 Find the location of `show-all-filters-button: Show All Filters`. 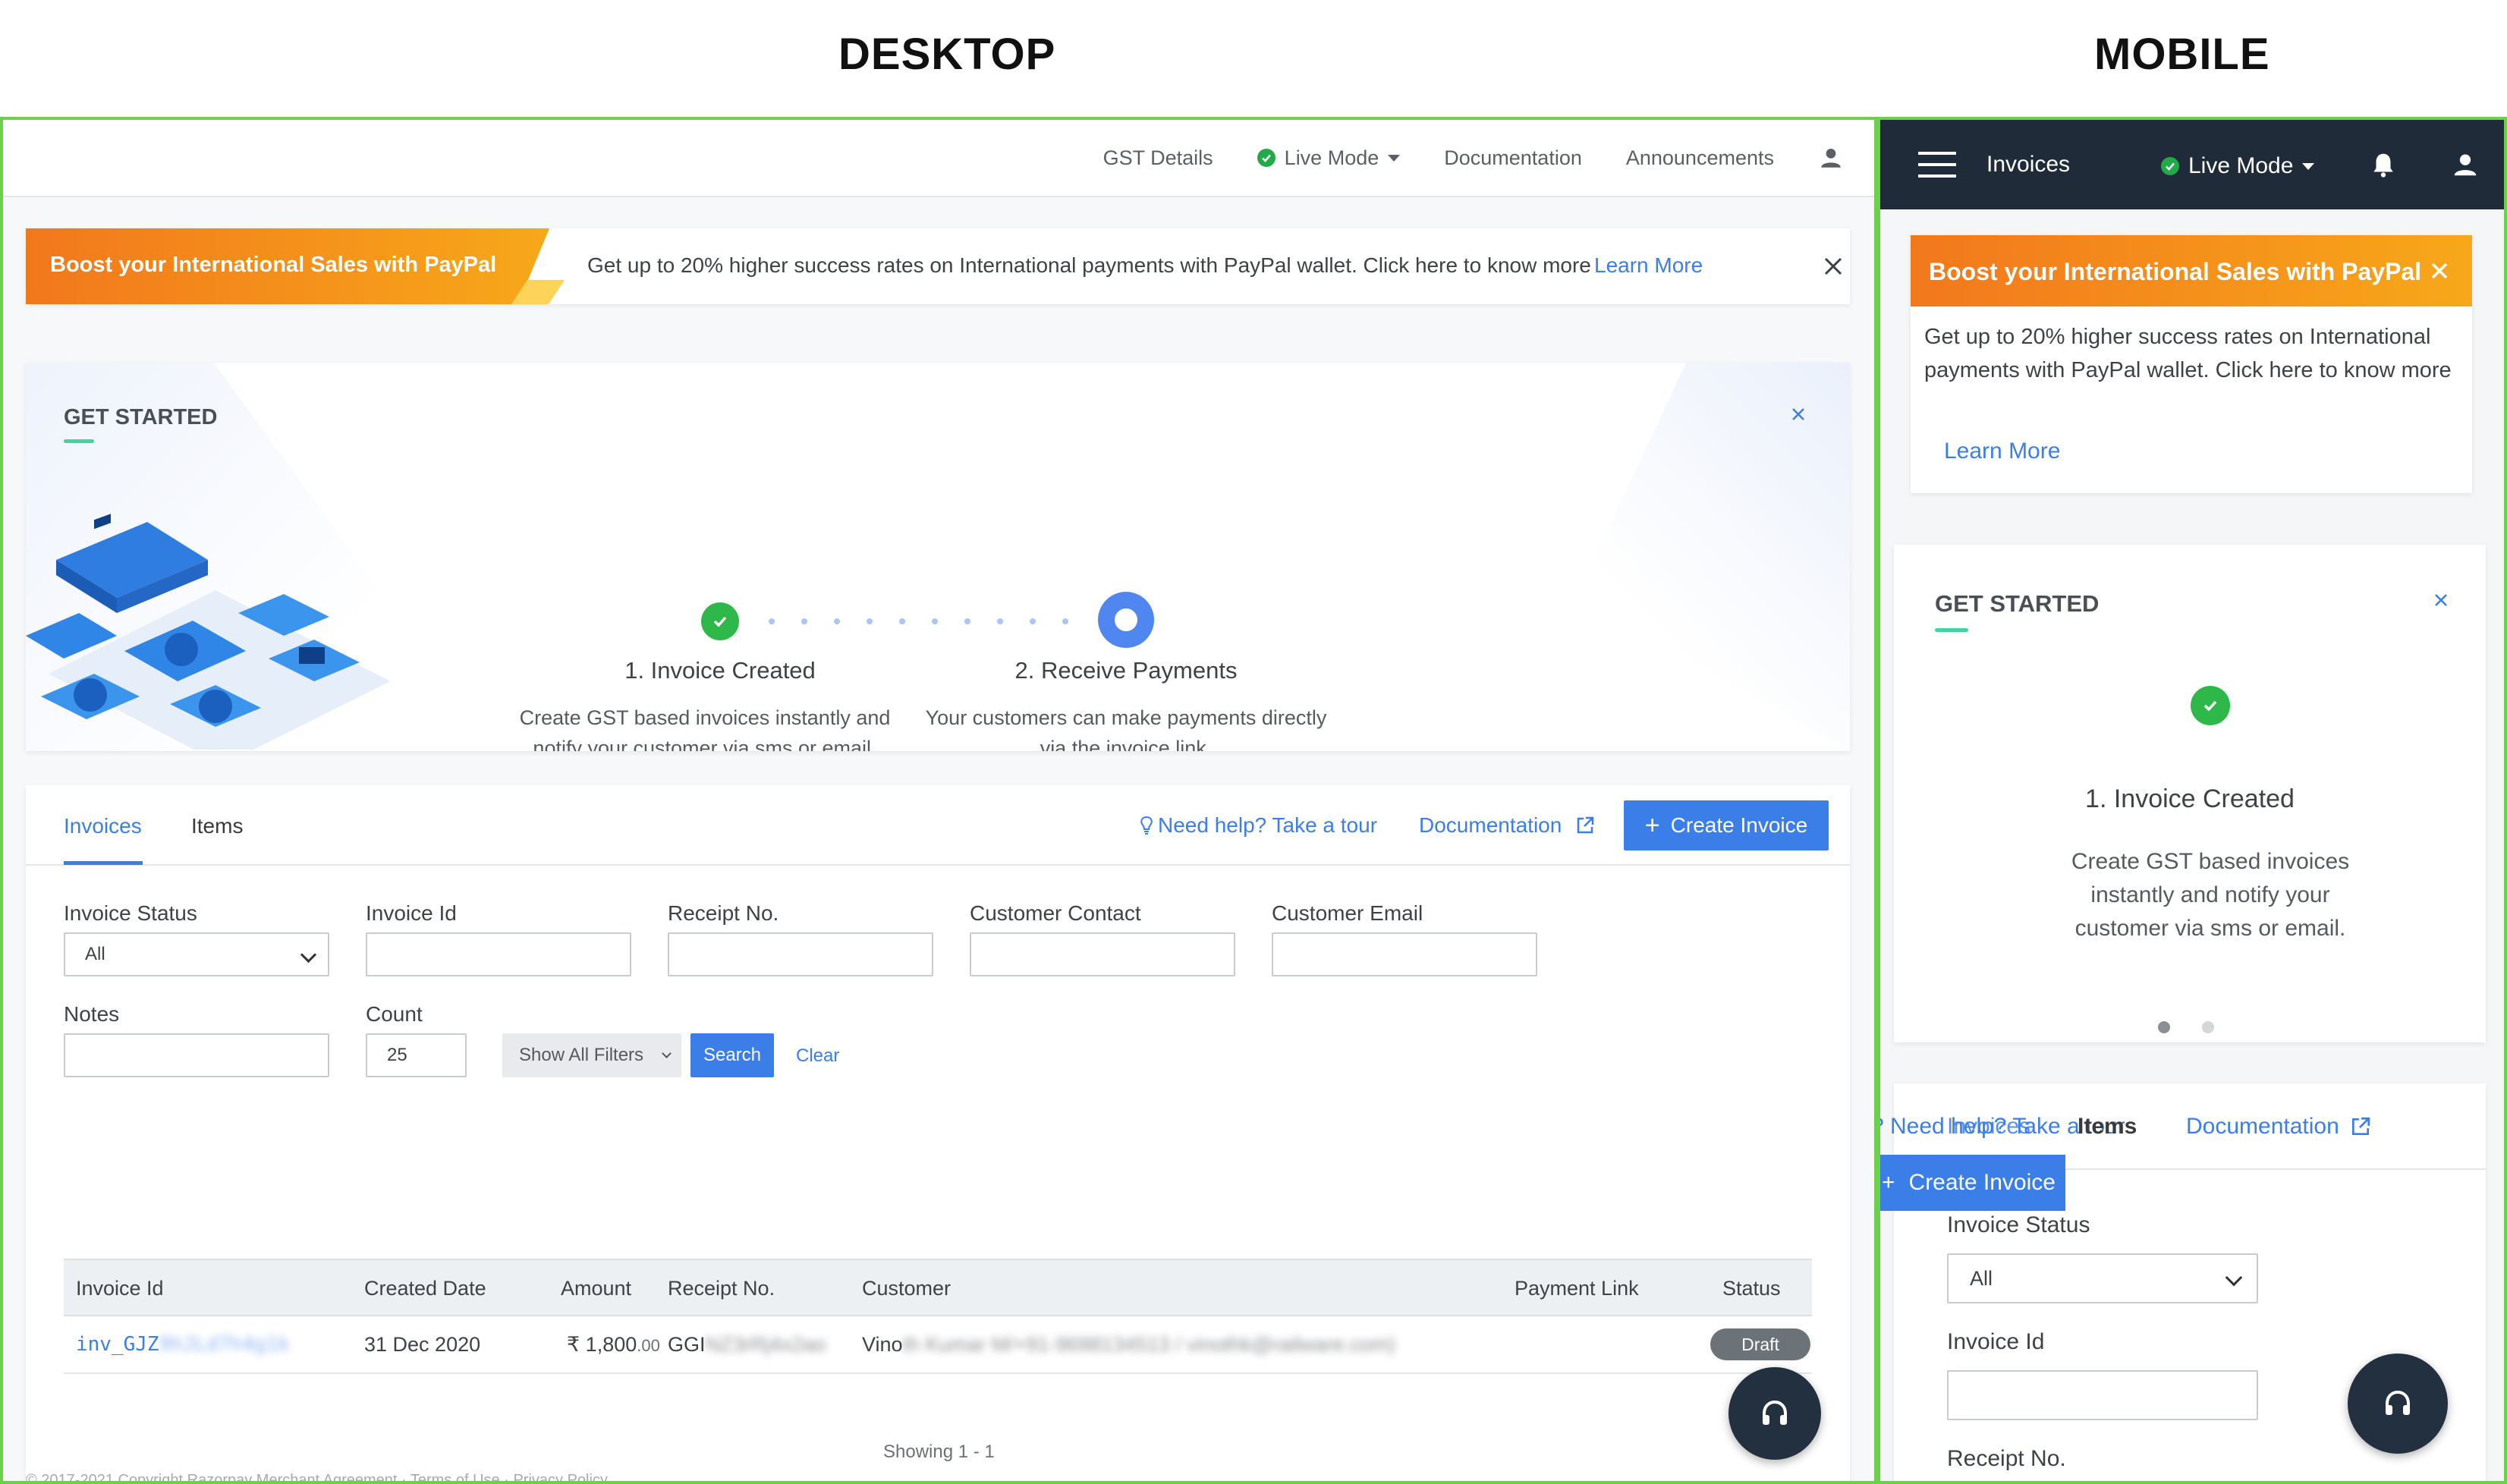

show-all-filters-button: Show All Filters is located at coordinates (591, 1055).